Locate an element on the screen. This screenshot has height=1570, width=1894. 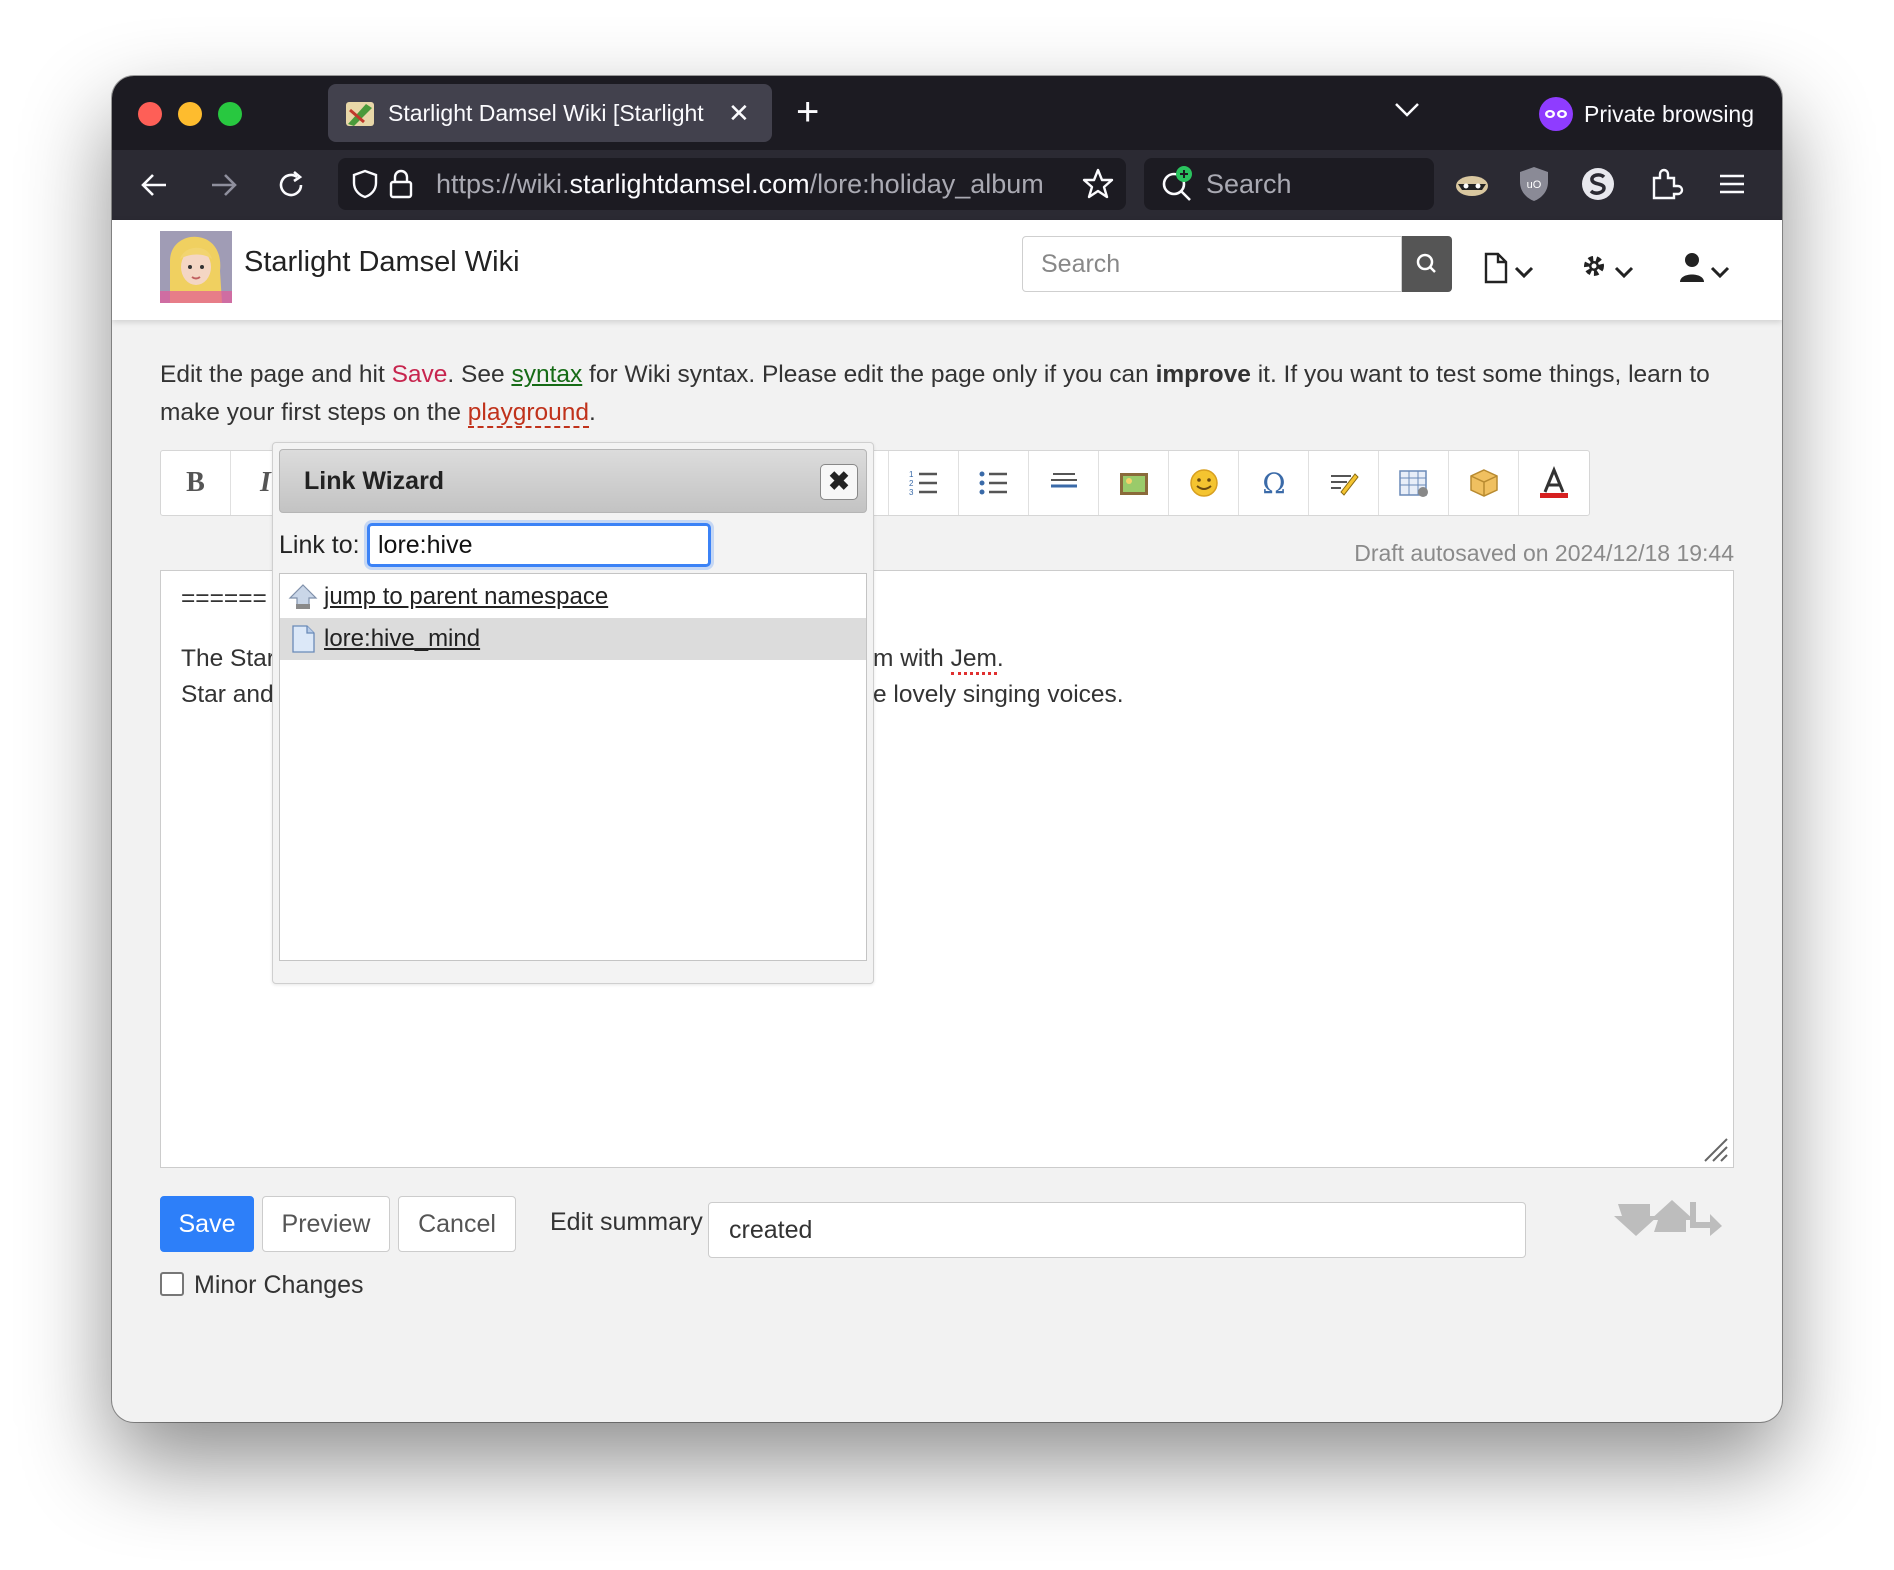
link-wizard-title: Link Wizard is located at coordinates (374, 481).